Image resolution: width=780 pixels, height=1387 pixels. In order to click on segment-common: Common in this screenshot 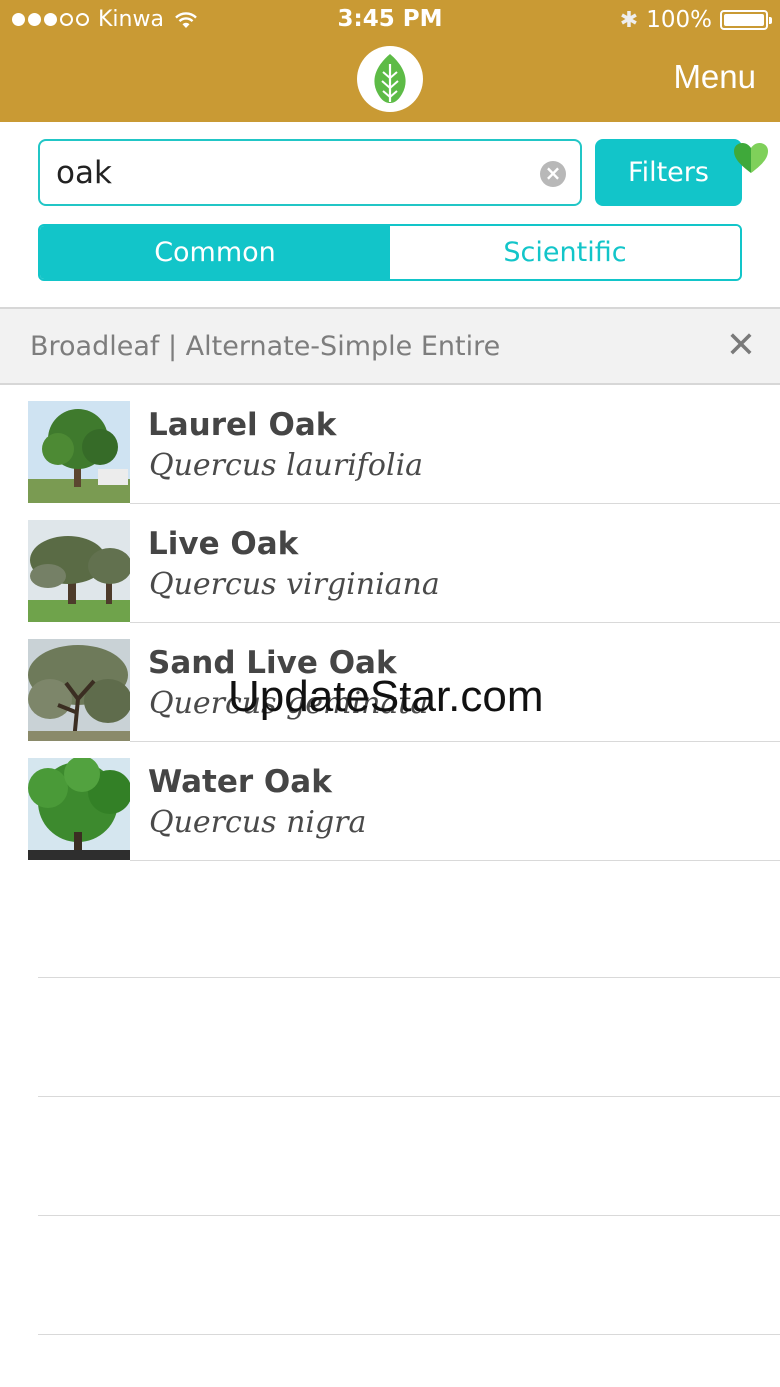, I will do `click(215, 252)`.